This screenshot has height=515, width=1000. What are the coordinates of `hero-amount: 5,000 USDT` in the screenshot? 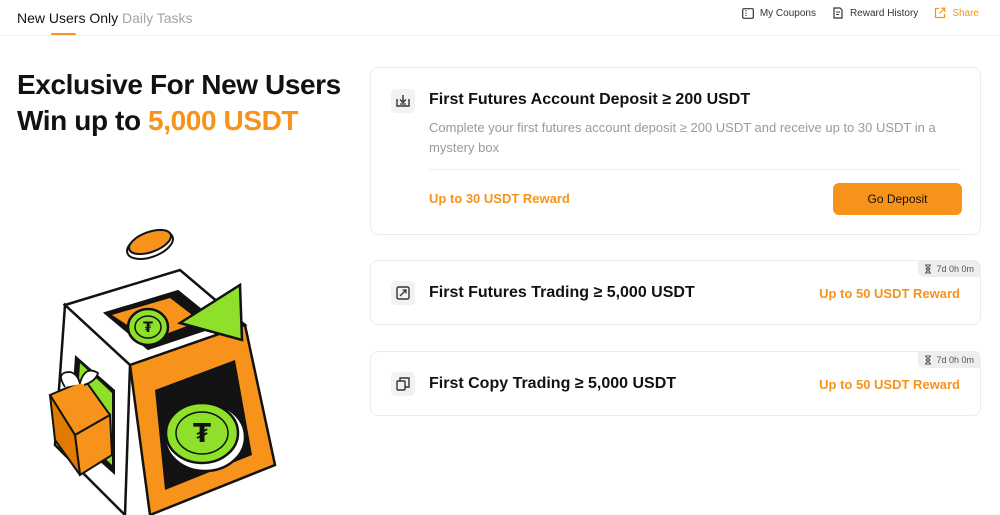 It's located at (223, 120).